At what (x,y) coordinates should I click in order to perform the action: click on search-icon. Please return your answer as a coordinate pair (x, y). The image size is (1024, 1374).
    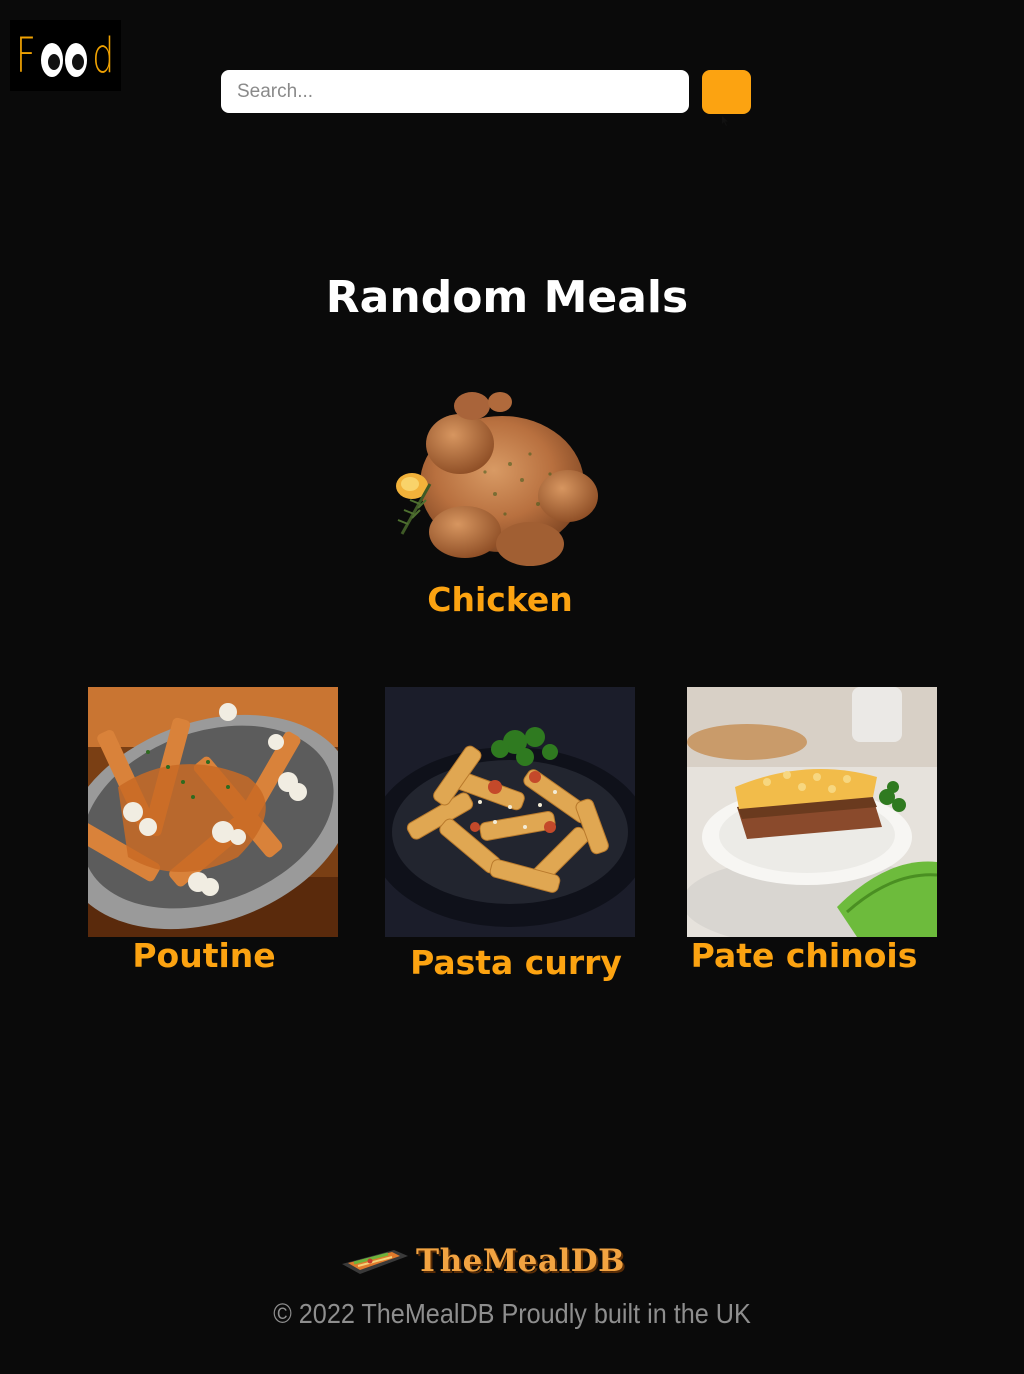
    Looking at the image, I should click on (725, 121).